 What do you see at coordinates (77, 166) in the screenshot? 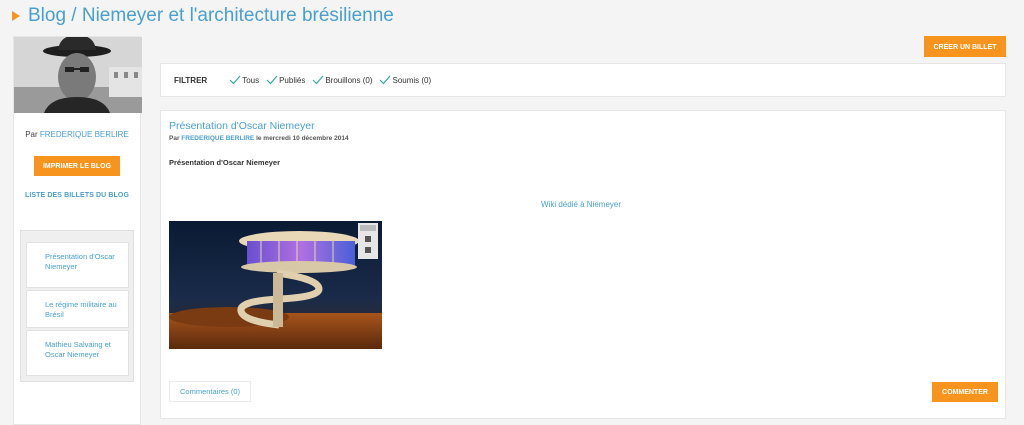
I see `print-blog-button: IMPRIMER LE BLOG` at bounding box center [77, 166].